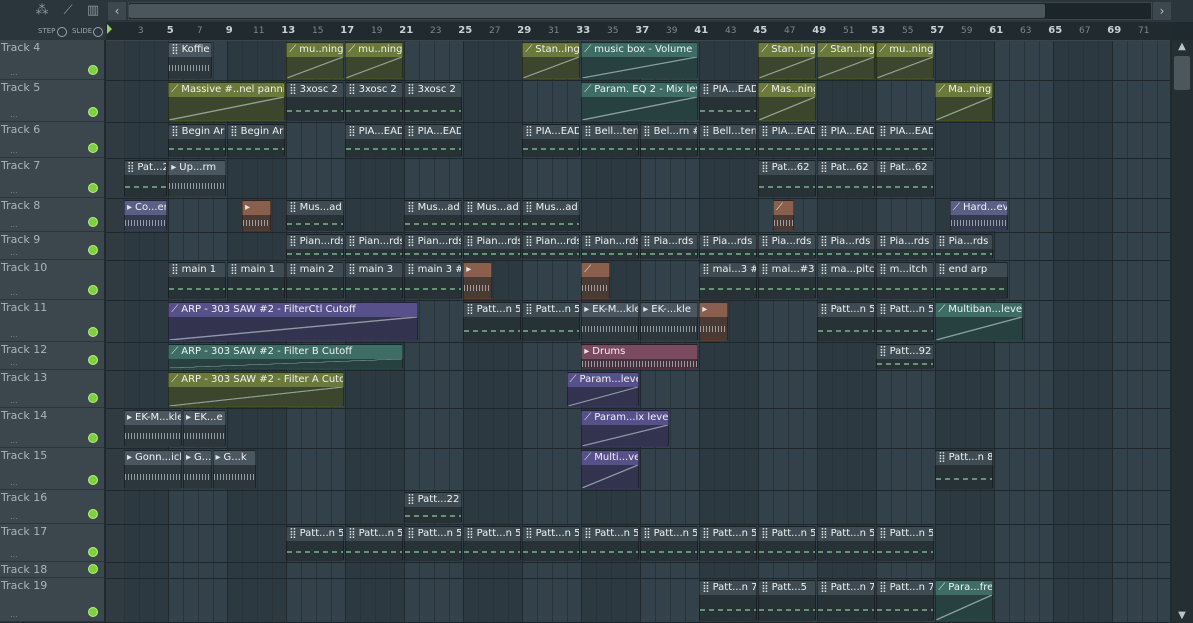 This screenshot has width=1193, height=623. Describe the element at coordinates (905, 60) in the screenshot. I see `playlist-clip: ⟋ mu..ning` at that location.